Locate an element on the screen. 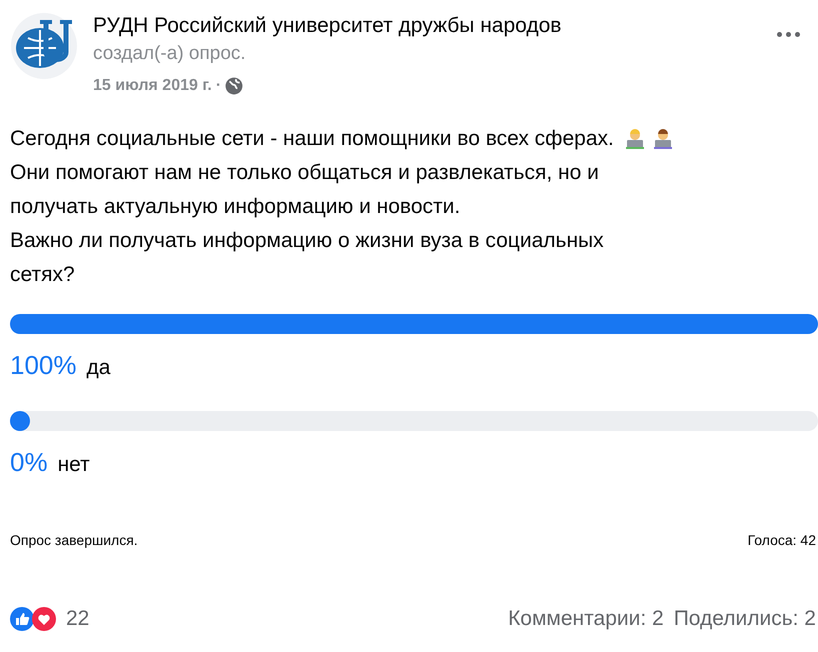  post-text-line: Они помогают нам не только общаться и развлекаться, но и is located at coordinates (304, 173).